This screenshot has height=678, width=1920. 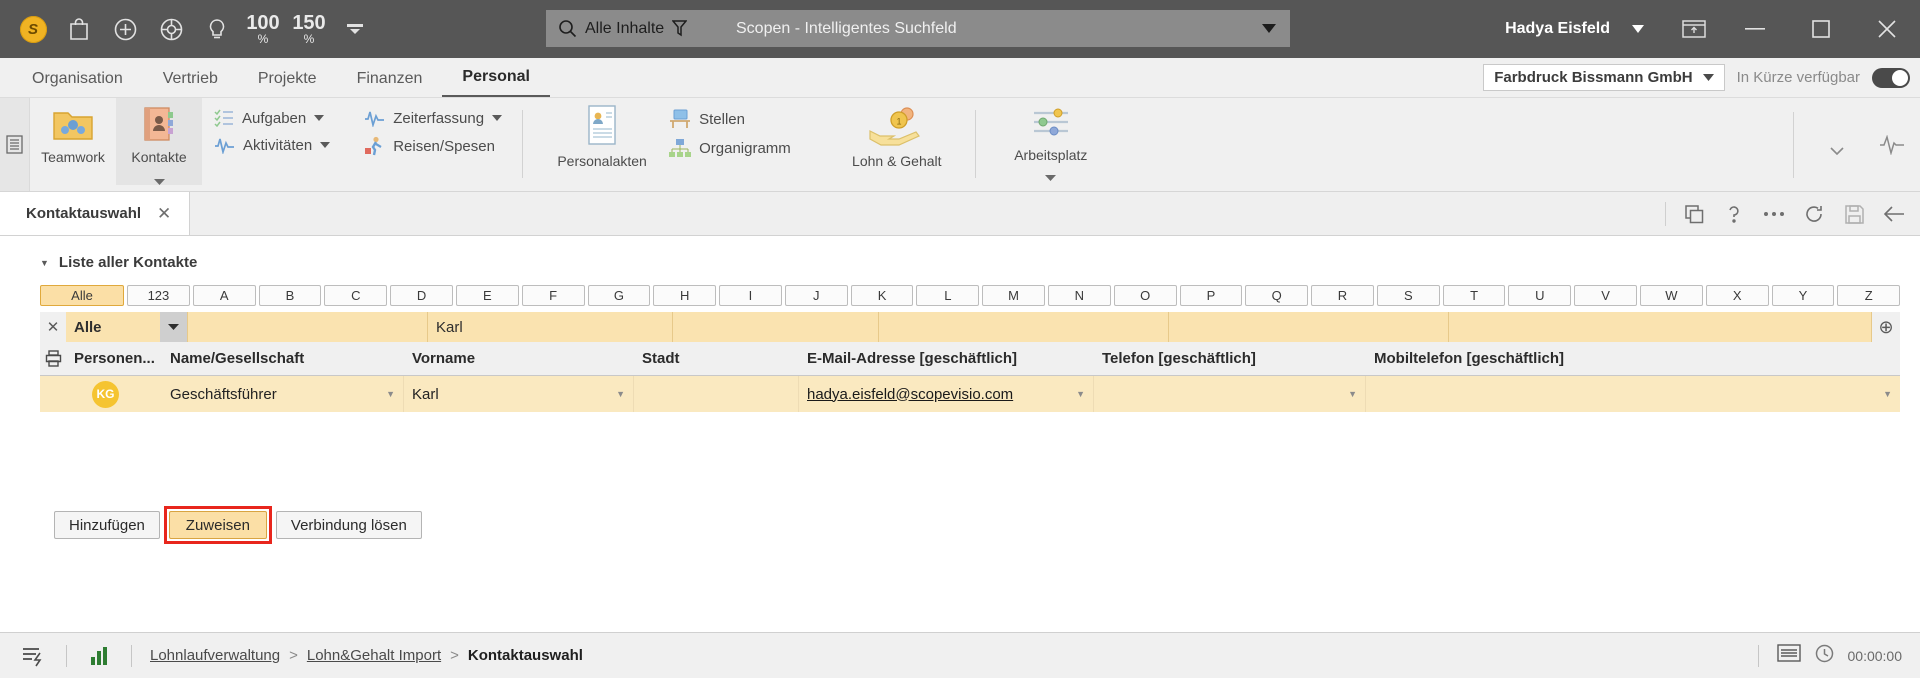 What do you see at coordinates (53, 358) in the screenshot?
I see `print-icon` at bounding box center [53, 358].